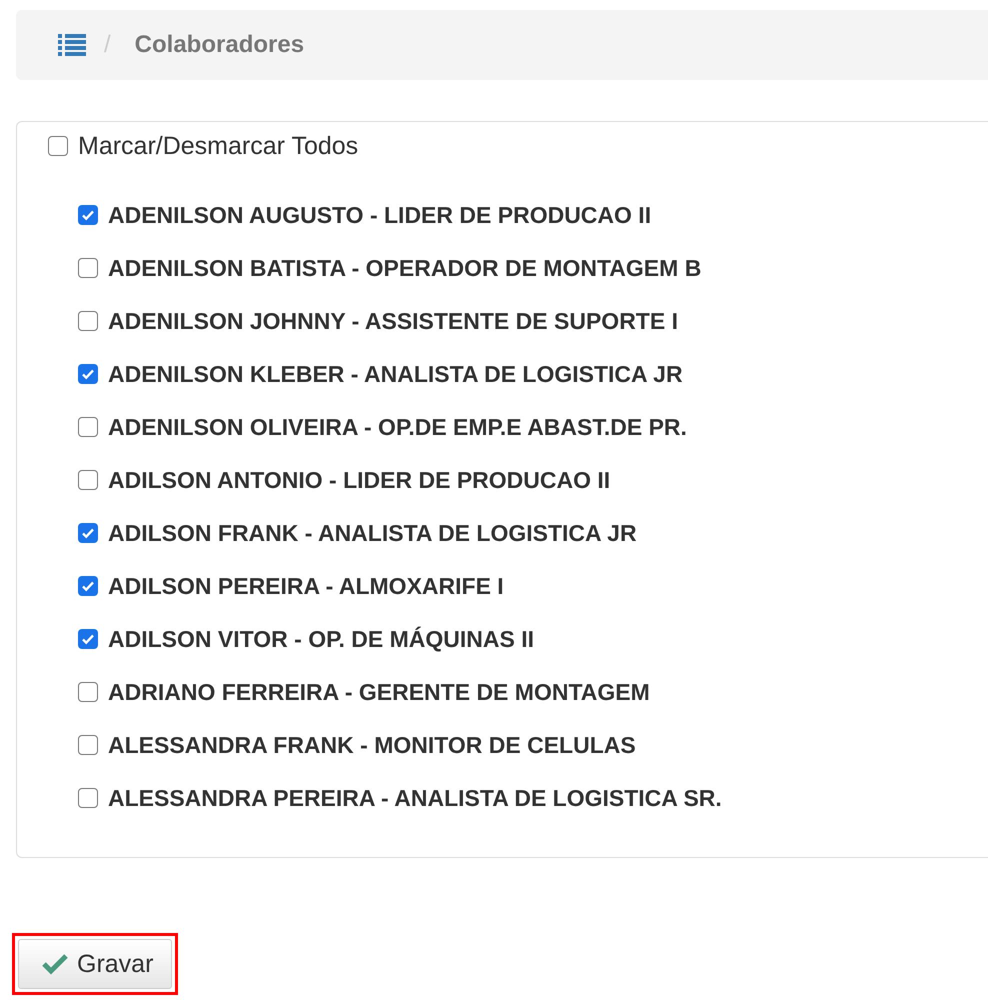  I want to click on employee-label: ADENILSON JOHNNY - ASSISTENTE DE SUPORTE I, so click(393, 321).